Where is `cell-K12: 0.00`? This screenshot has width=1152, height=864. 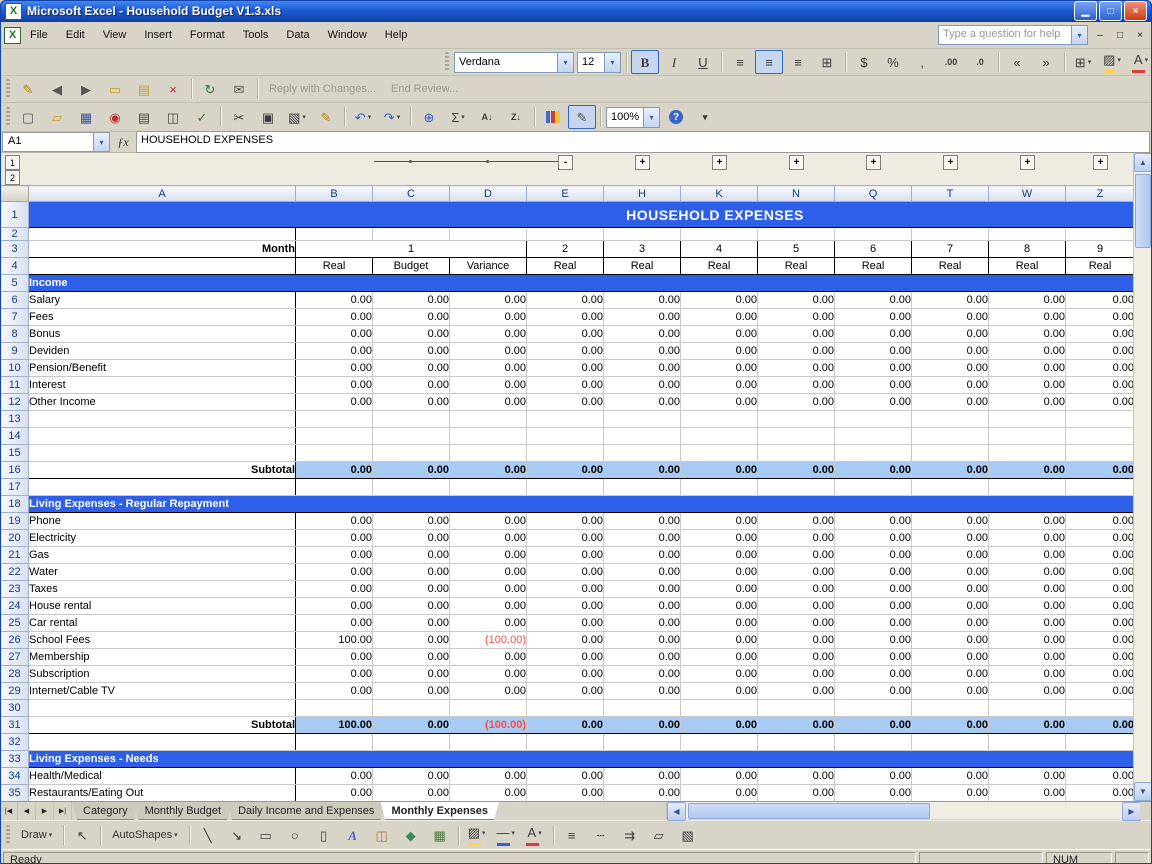
cell-K12: 0.00 is located at coordinates (719, 402).